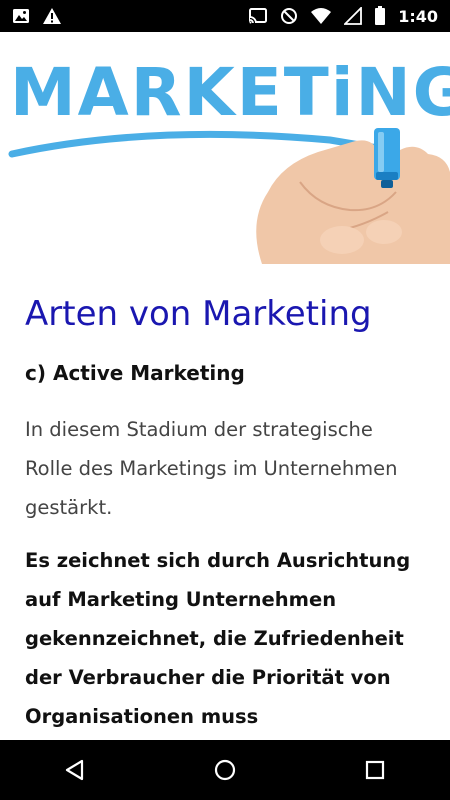 Image resolution: width=450 pixels, height=800 pixels. What do you see at coordinates (258, 16) in the screenshot?
I see `cast-icon` at bounding box center [258, 16].